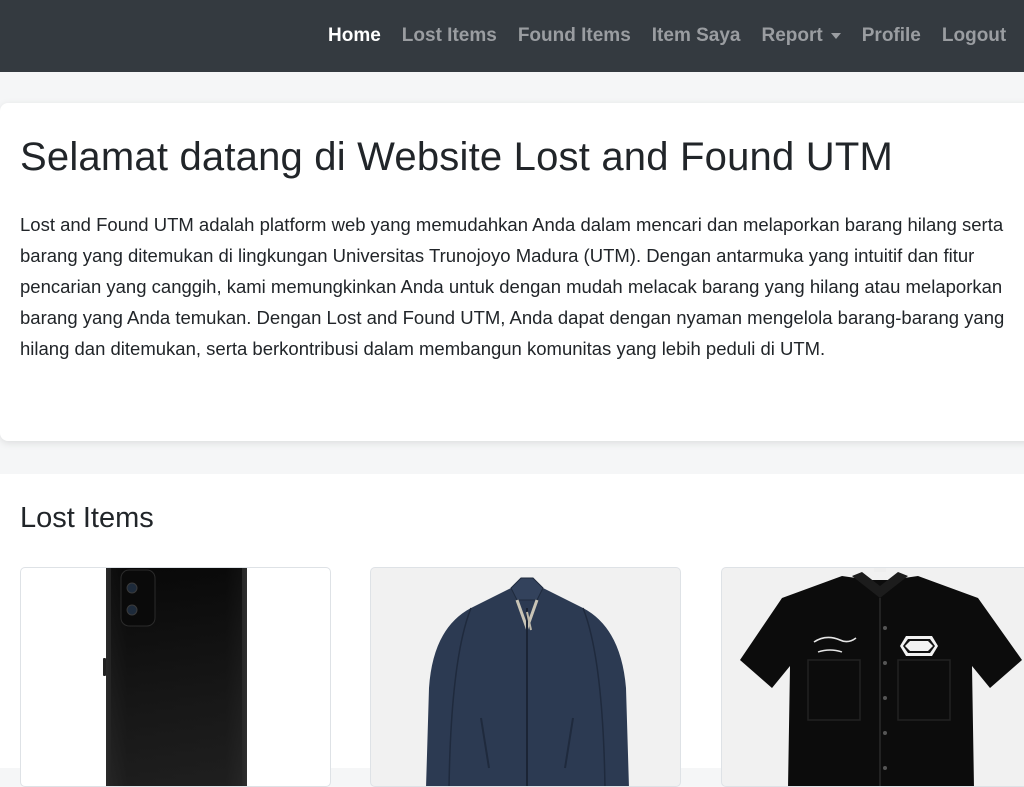  I want to click on nav-found-items-link: Found Items, so click(574, 36).